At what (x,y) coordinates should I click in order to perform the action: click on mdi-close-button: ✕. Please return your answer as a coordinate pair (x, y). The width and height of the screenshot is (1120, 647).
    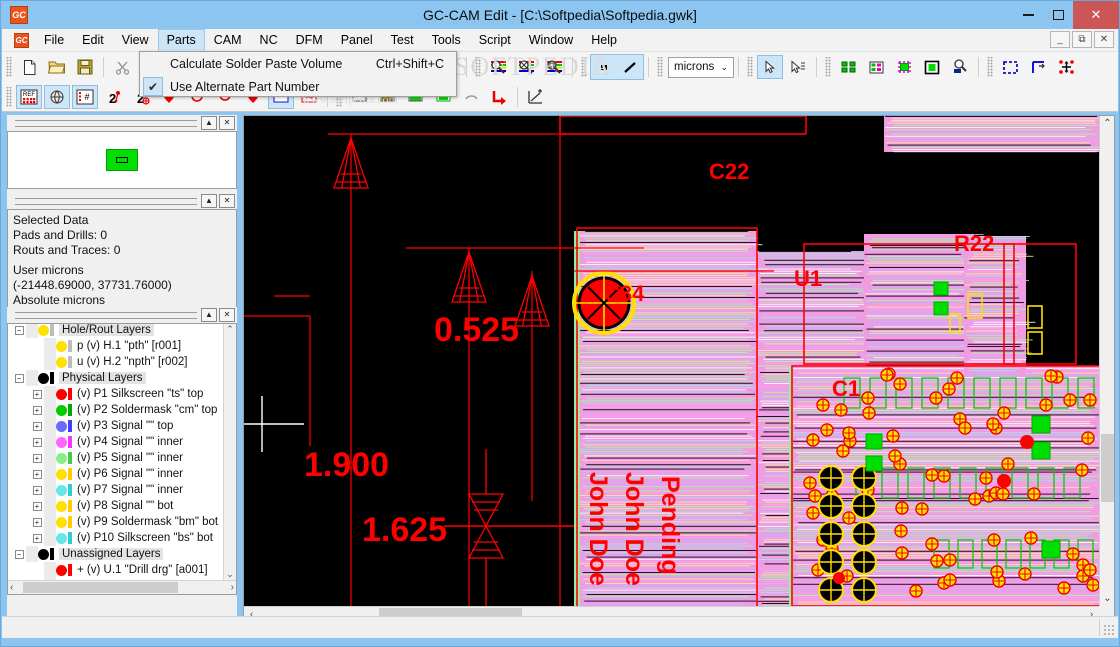
    Looking at the image, I should click on (1104, 39).